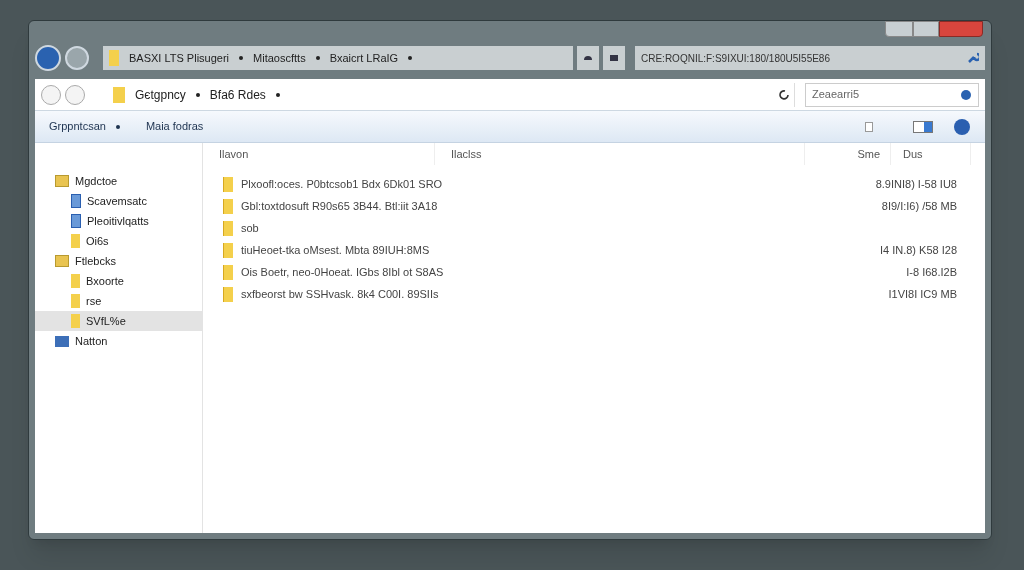 The width and height of the screenshot is (1024, 570). What do you see at coordinates (892, 94) in the screenshot?
I see `search-field: Zeaearri5` at bounding box center [892, 94].